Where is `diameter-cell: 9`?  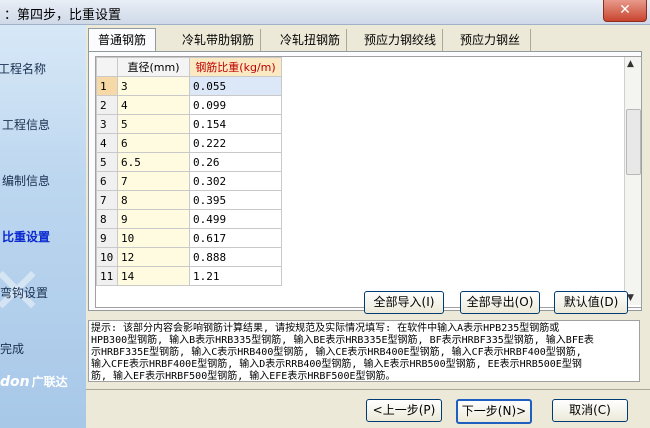
diameter-cell: 9 is located at coordinates (153, 219).